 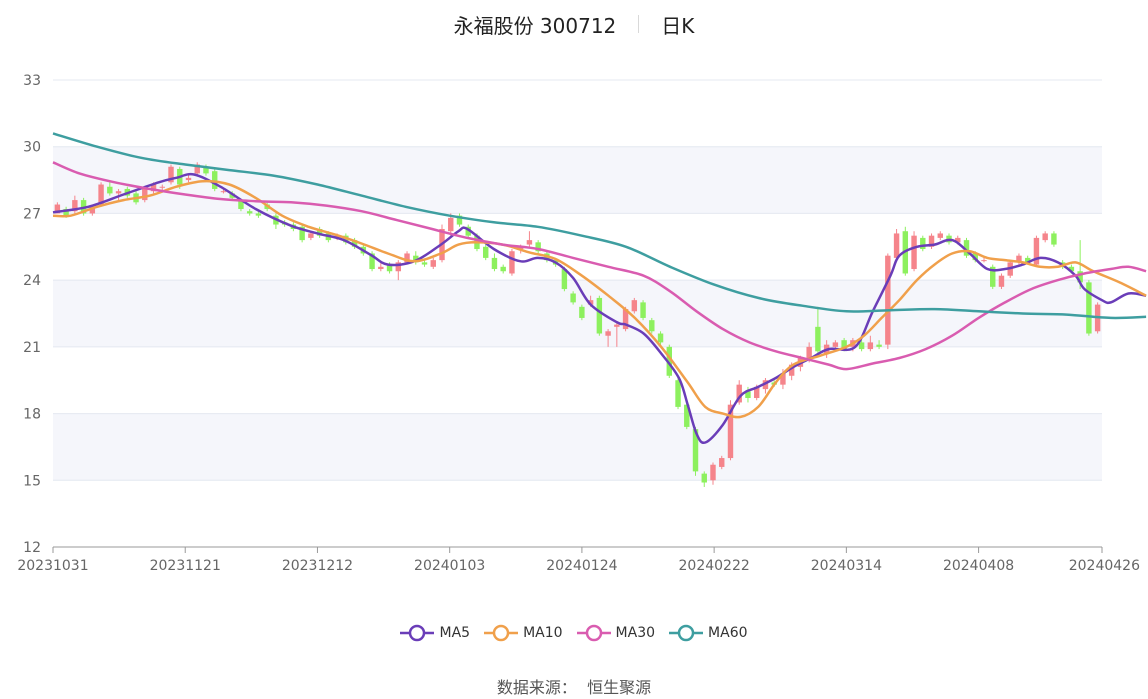 What do you see at coordinates (32, 214) in the screenshot?
I see `y-tick-label: 27` at bounding box center [32, 214].